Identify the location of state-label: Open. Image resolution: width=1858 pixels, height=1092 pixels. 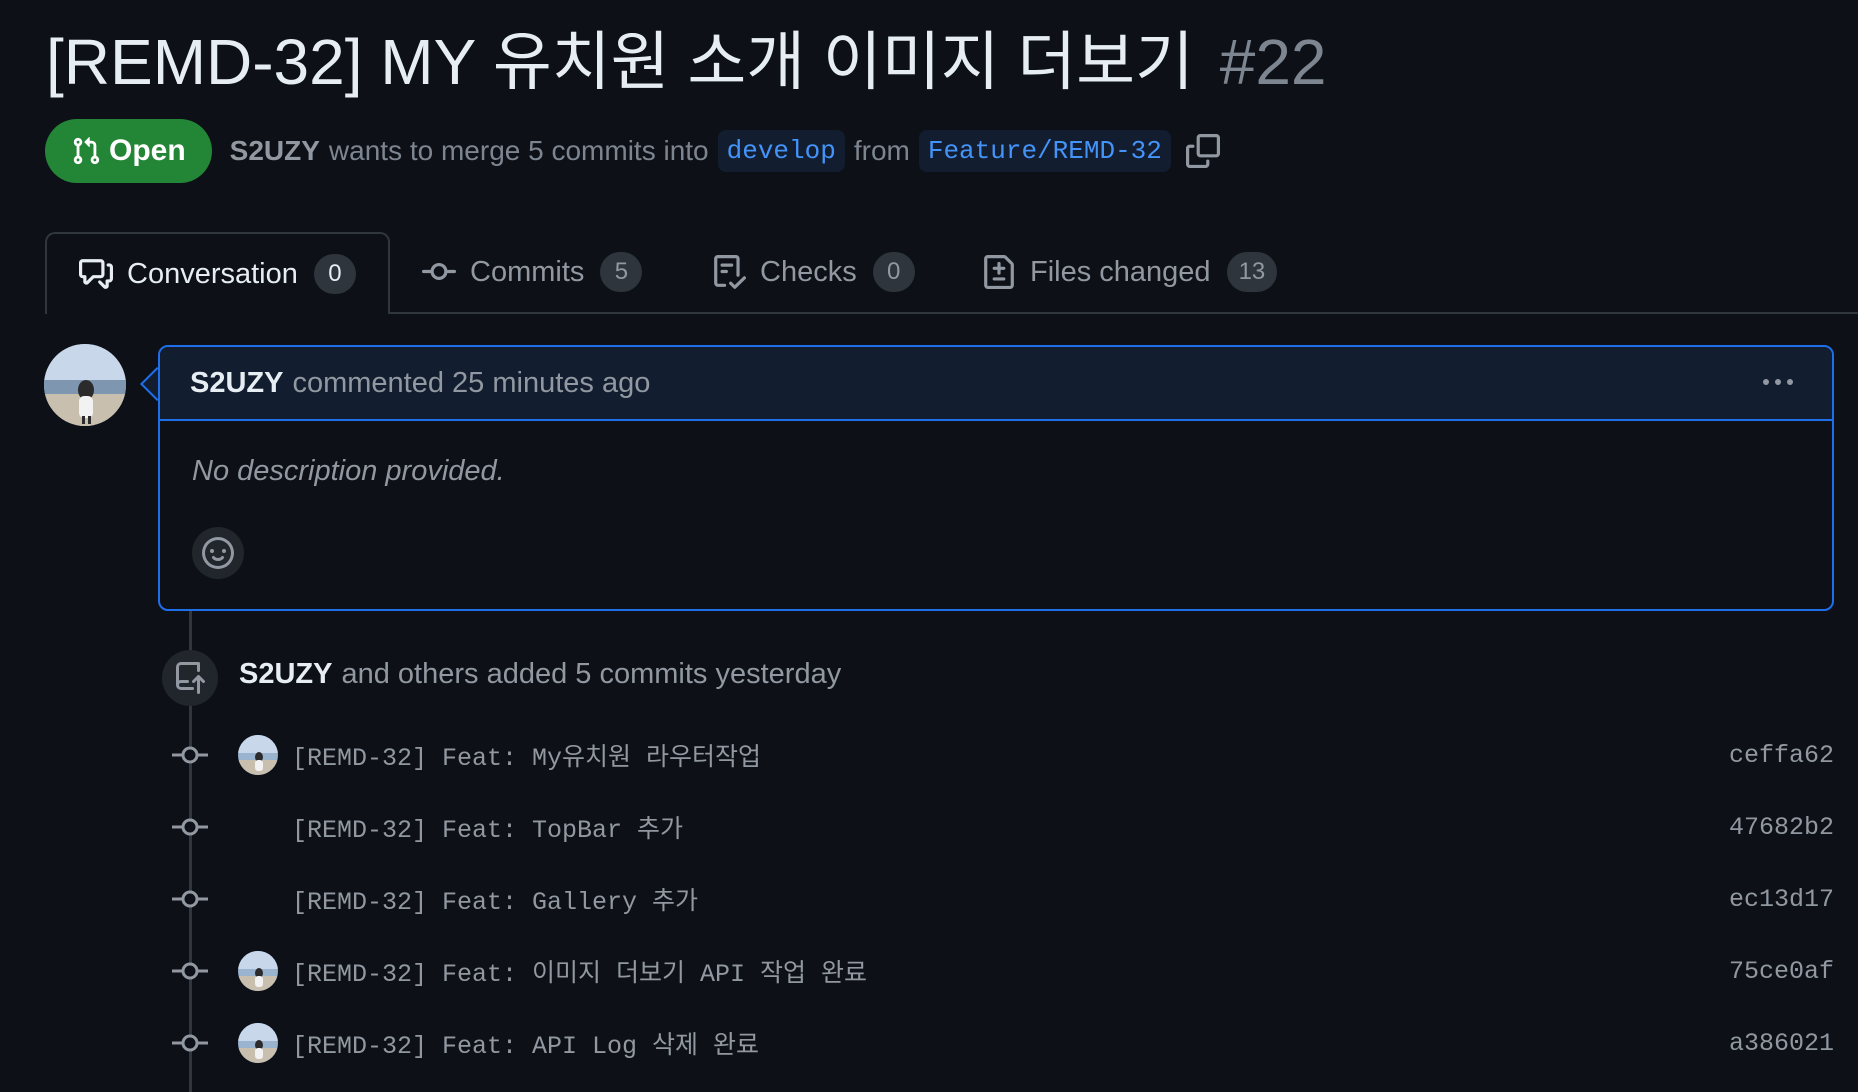
(147, 150).